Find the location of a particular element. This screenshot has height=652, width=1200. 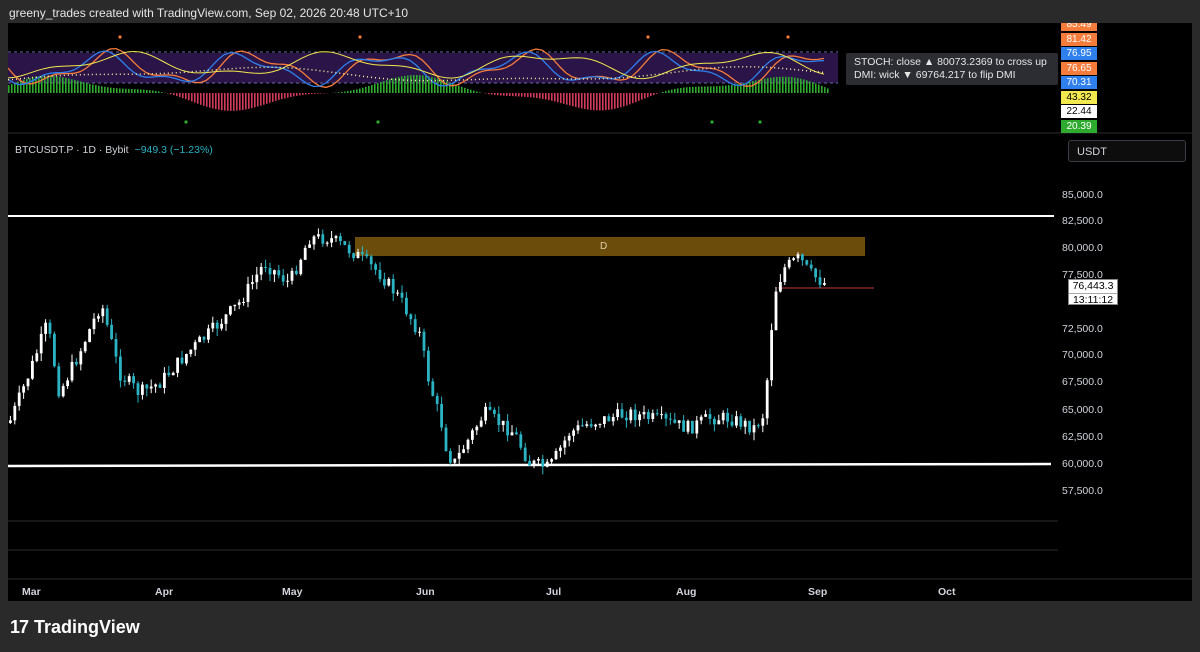

current-price-label: 76,443.3 13:11:12 is located at coordinates (1093, 292).